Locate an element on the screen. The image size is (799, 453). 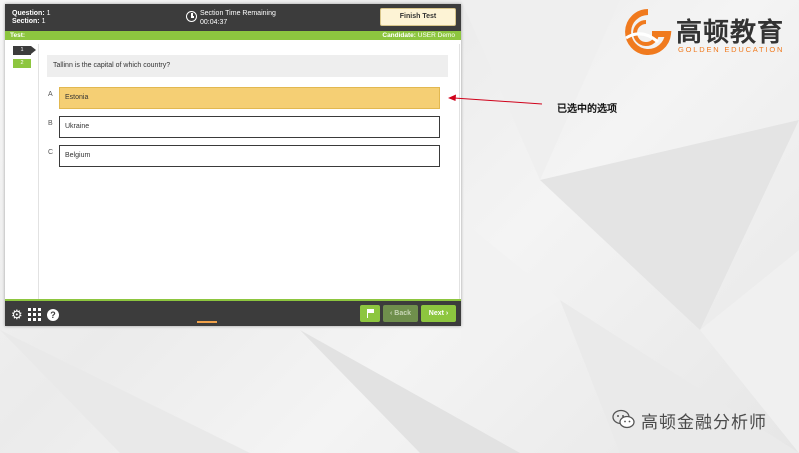
help-icon: ? is located at coordinates (53, 315).